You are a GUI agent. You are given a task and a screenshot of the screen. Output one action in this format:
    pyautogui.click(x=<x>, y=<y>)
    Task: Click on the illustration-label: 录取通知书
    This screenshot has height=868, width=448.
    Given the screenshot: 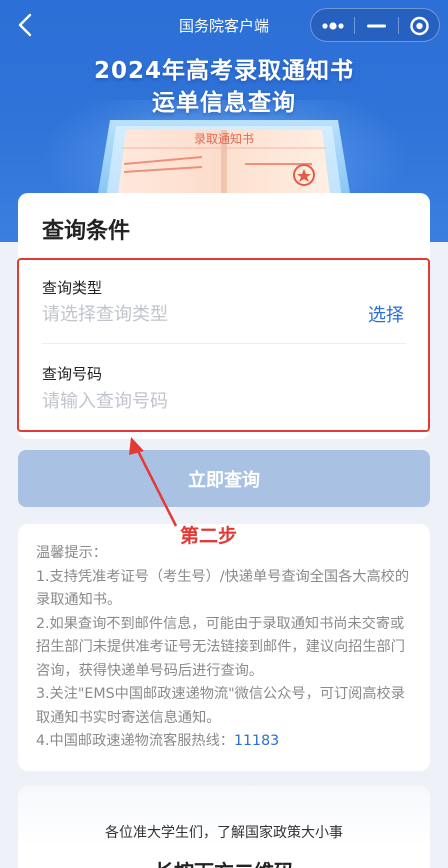 What is the action you would take?
    pyautogui.click(x=224, y=139)
    